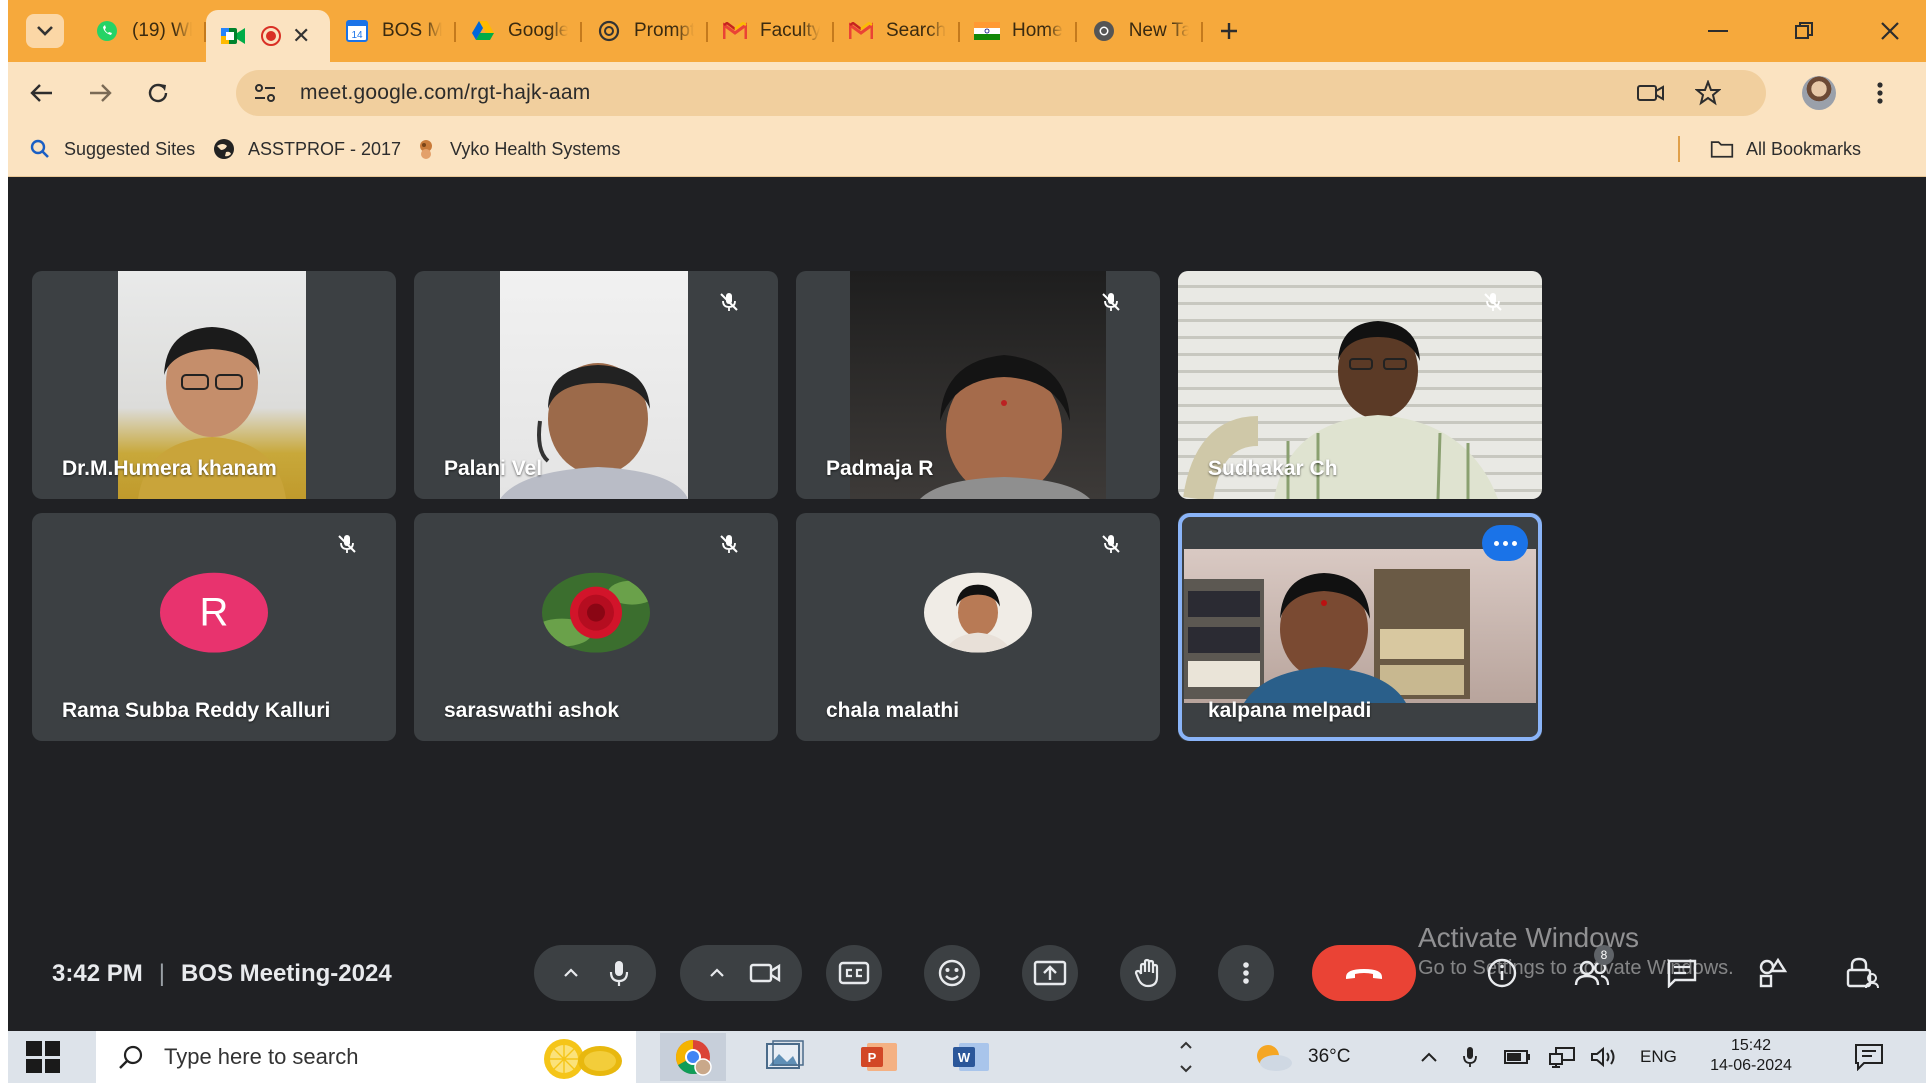 The width and height of the screenshot is (1930, 1083). I want to click on more-vert-icon, so click(1246, 973).